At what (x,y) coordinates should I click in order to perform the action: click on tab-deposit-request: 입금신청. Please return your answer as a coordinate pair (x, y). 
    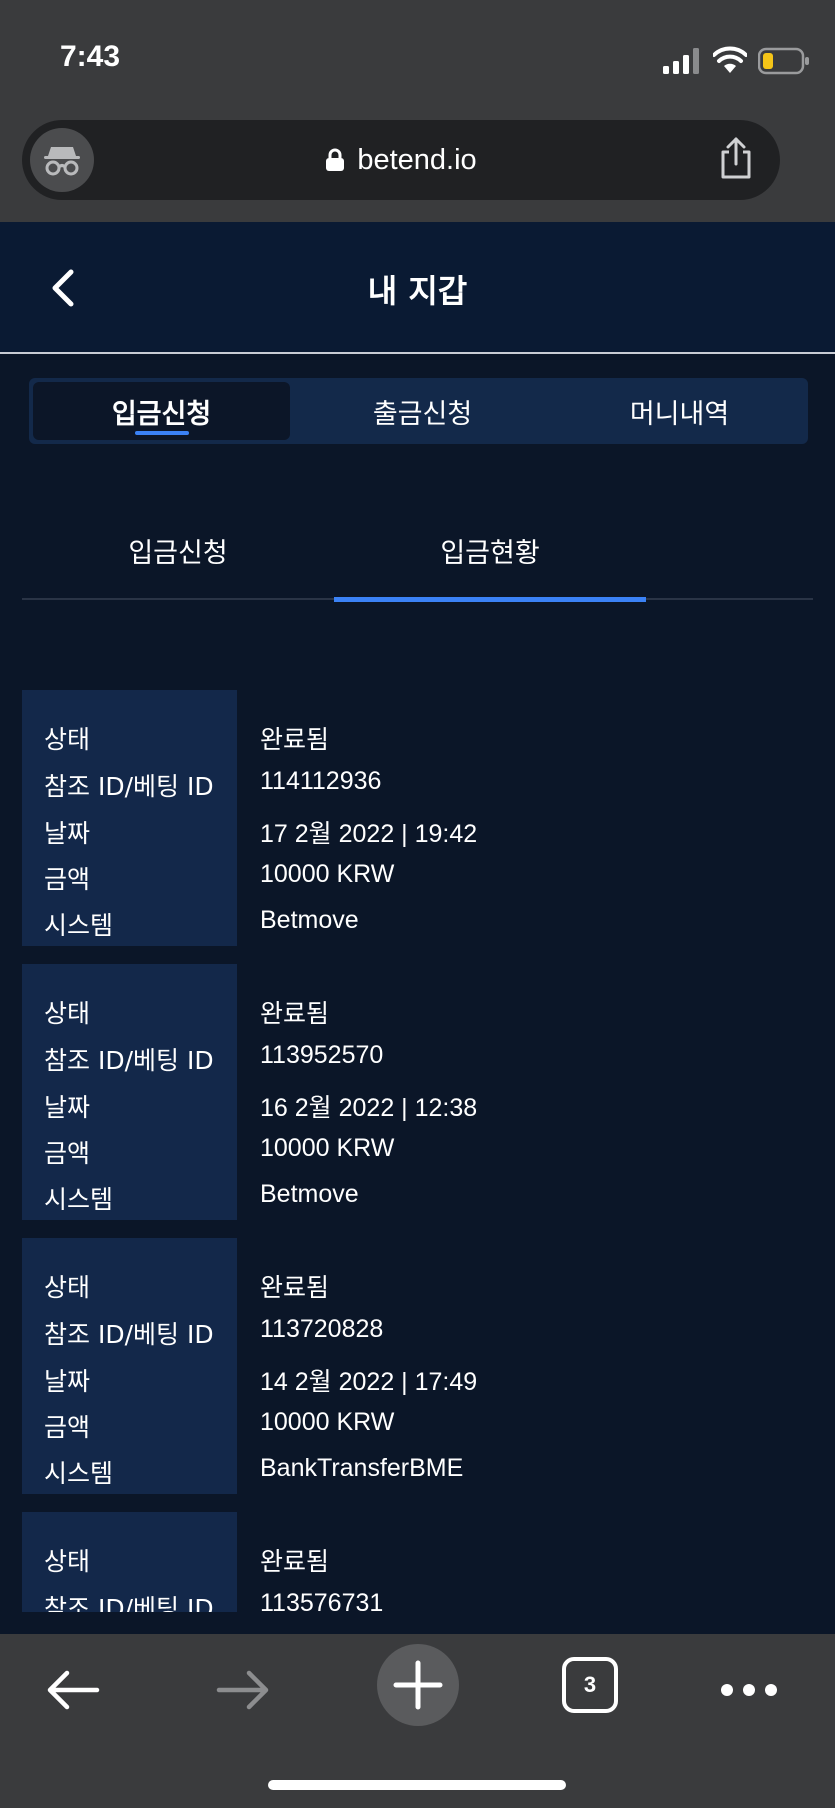
    Looking at the image, I should click on (161, 411).